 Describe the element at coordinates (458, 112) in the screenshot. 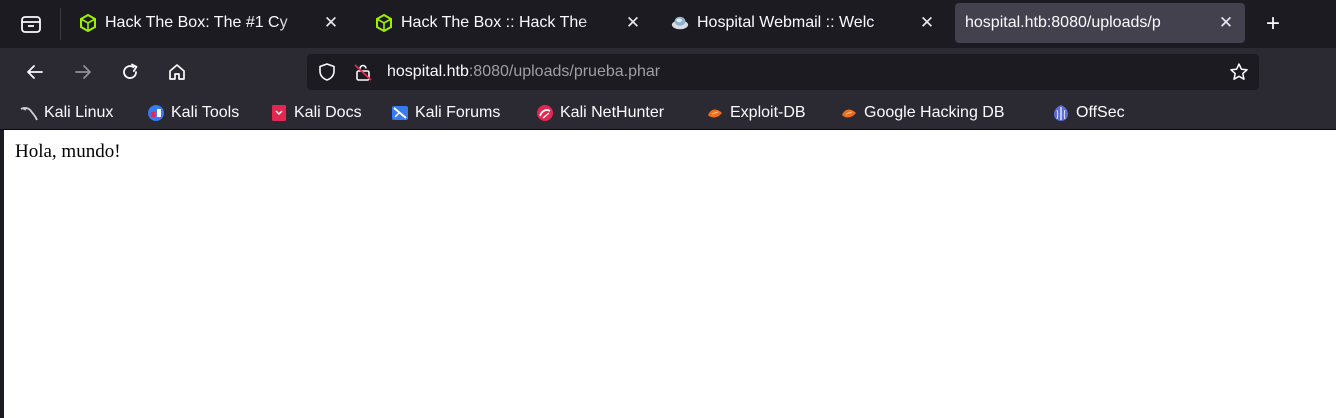

I see `bookmark-label: Kali Forums` at that location.